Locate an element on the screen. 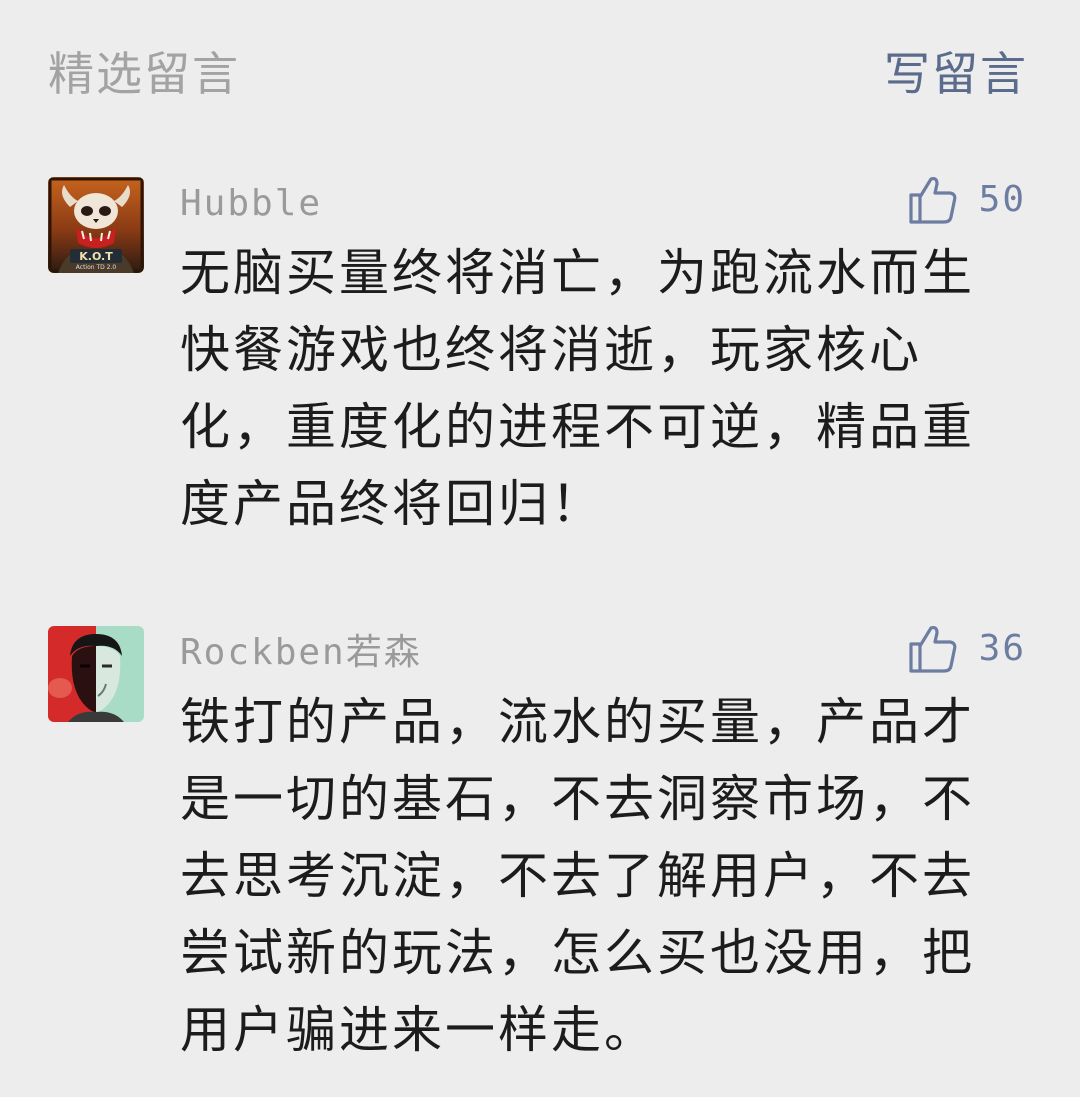  avatar: K.O.T Action TD 2.0 is located at coordinates (96, 225).